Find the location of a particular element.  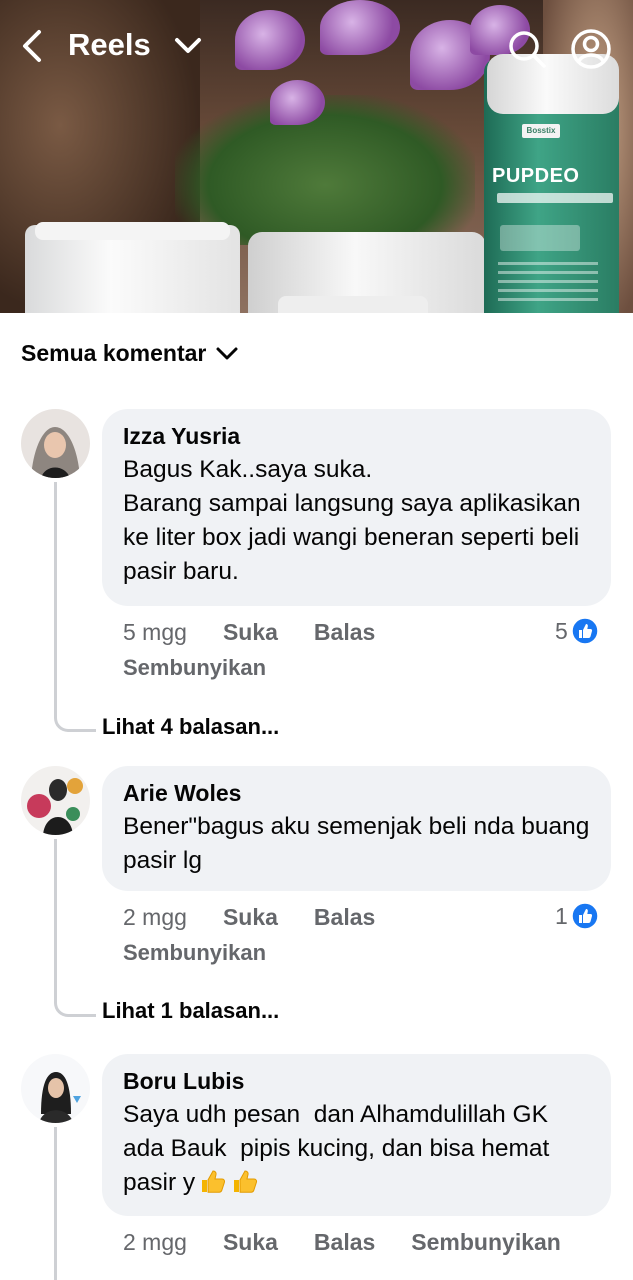

reaction-summary: 1 is located at coordinates (577, 916).